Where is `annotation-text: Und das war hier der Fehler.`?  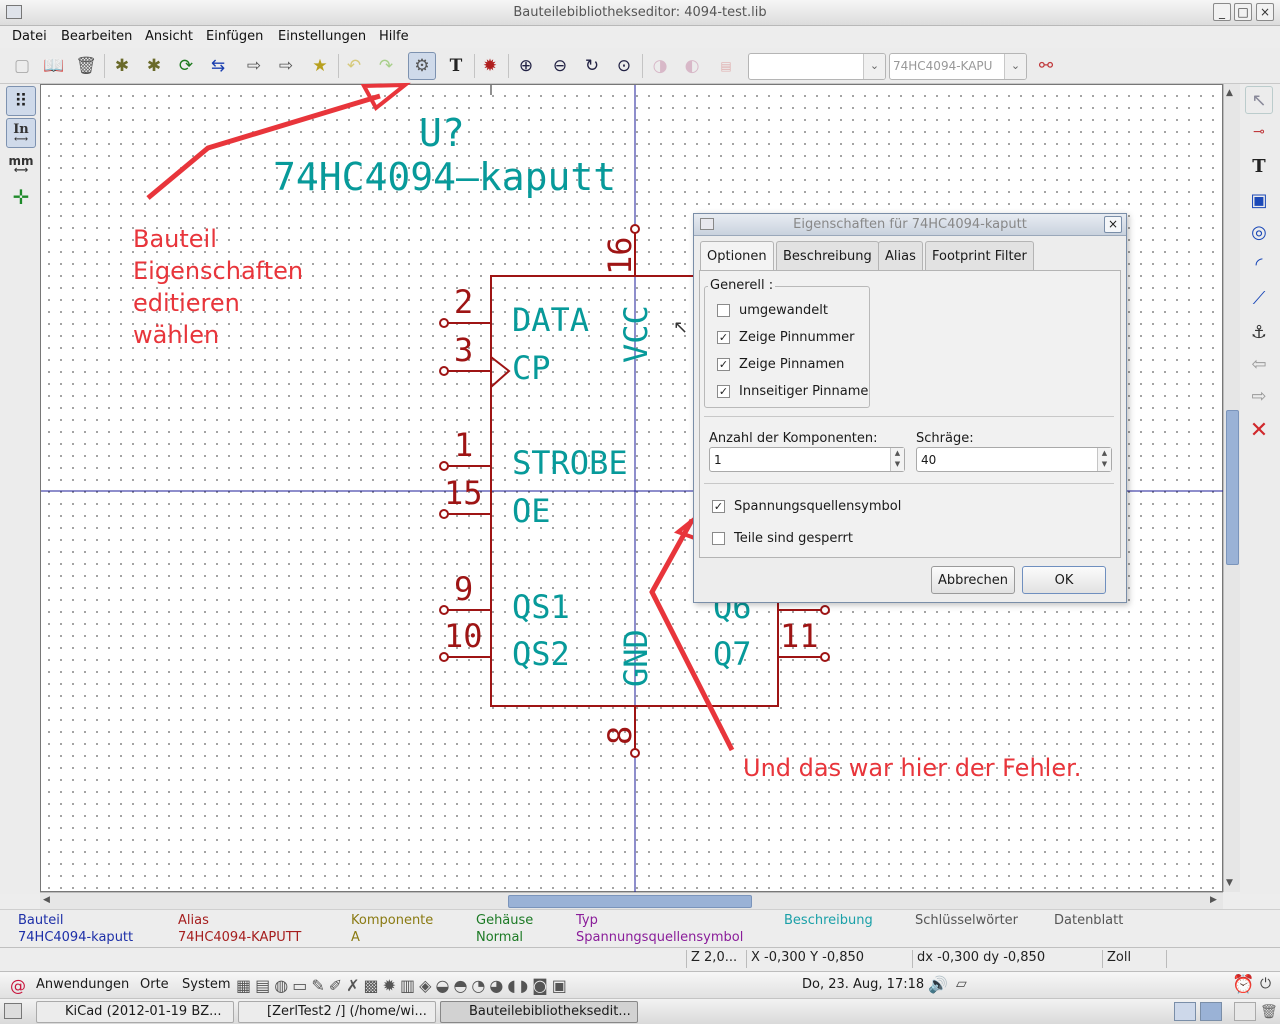 annotation-text: Und das war hier der Fehler. is located at coordinates (912, 768).